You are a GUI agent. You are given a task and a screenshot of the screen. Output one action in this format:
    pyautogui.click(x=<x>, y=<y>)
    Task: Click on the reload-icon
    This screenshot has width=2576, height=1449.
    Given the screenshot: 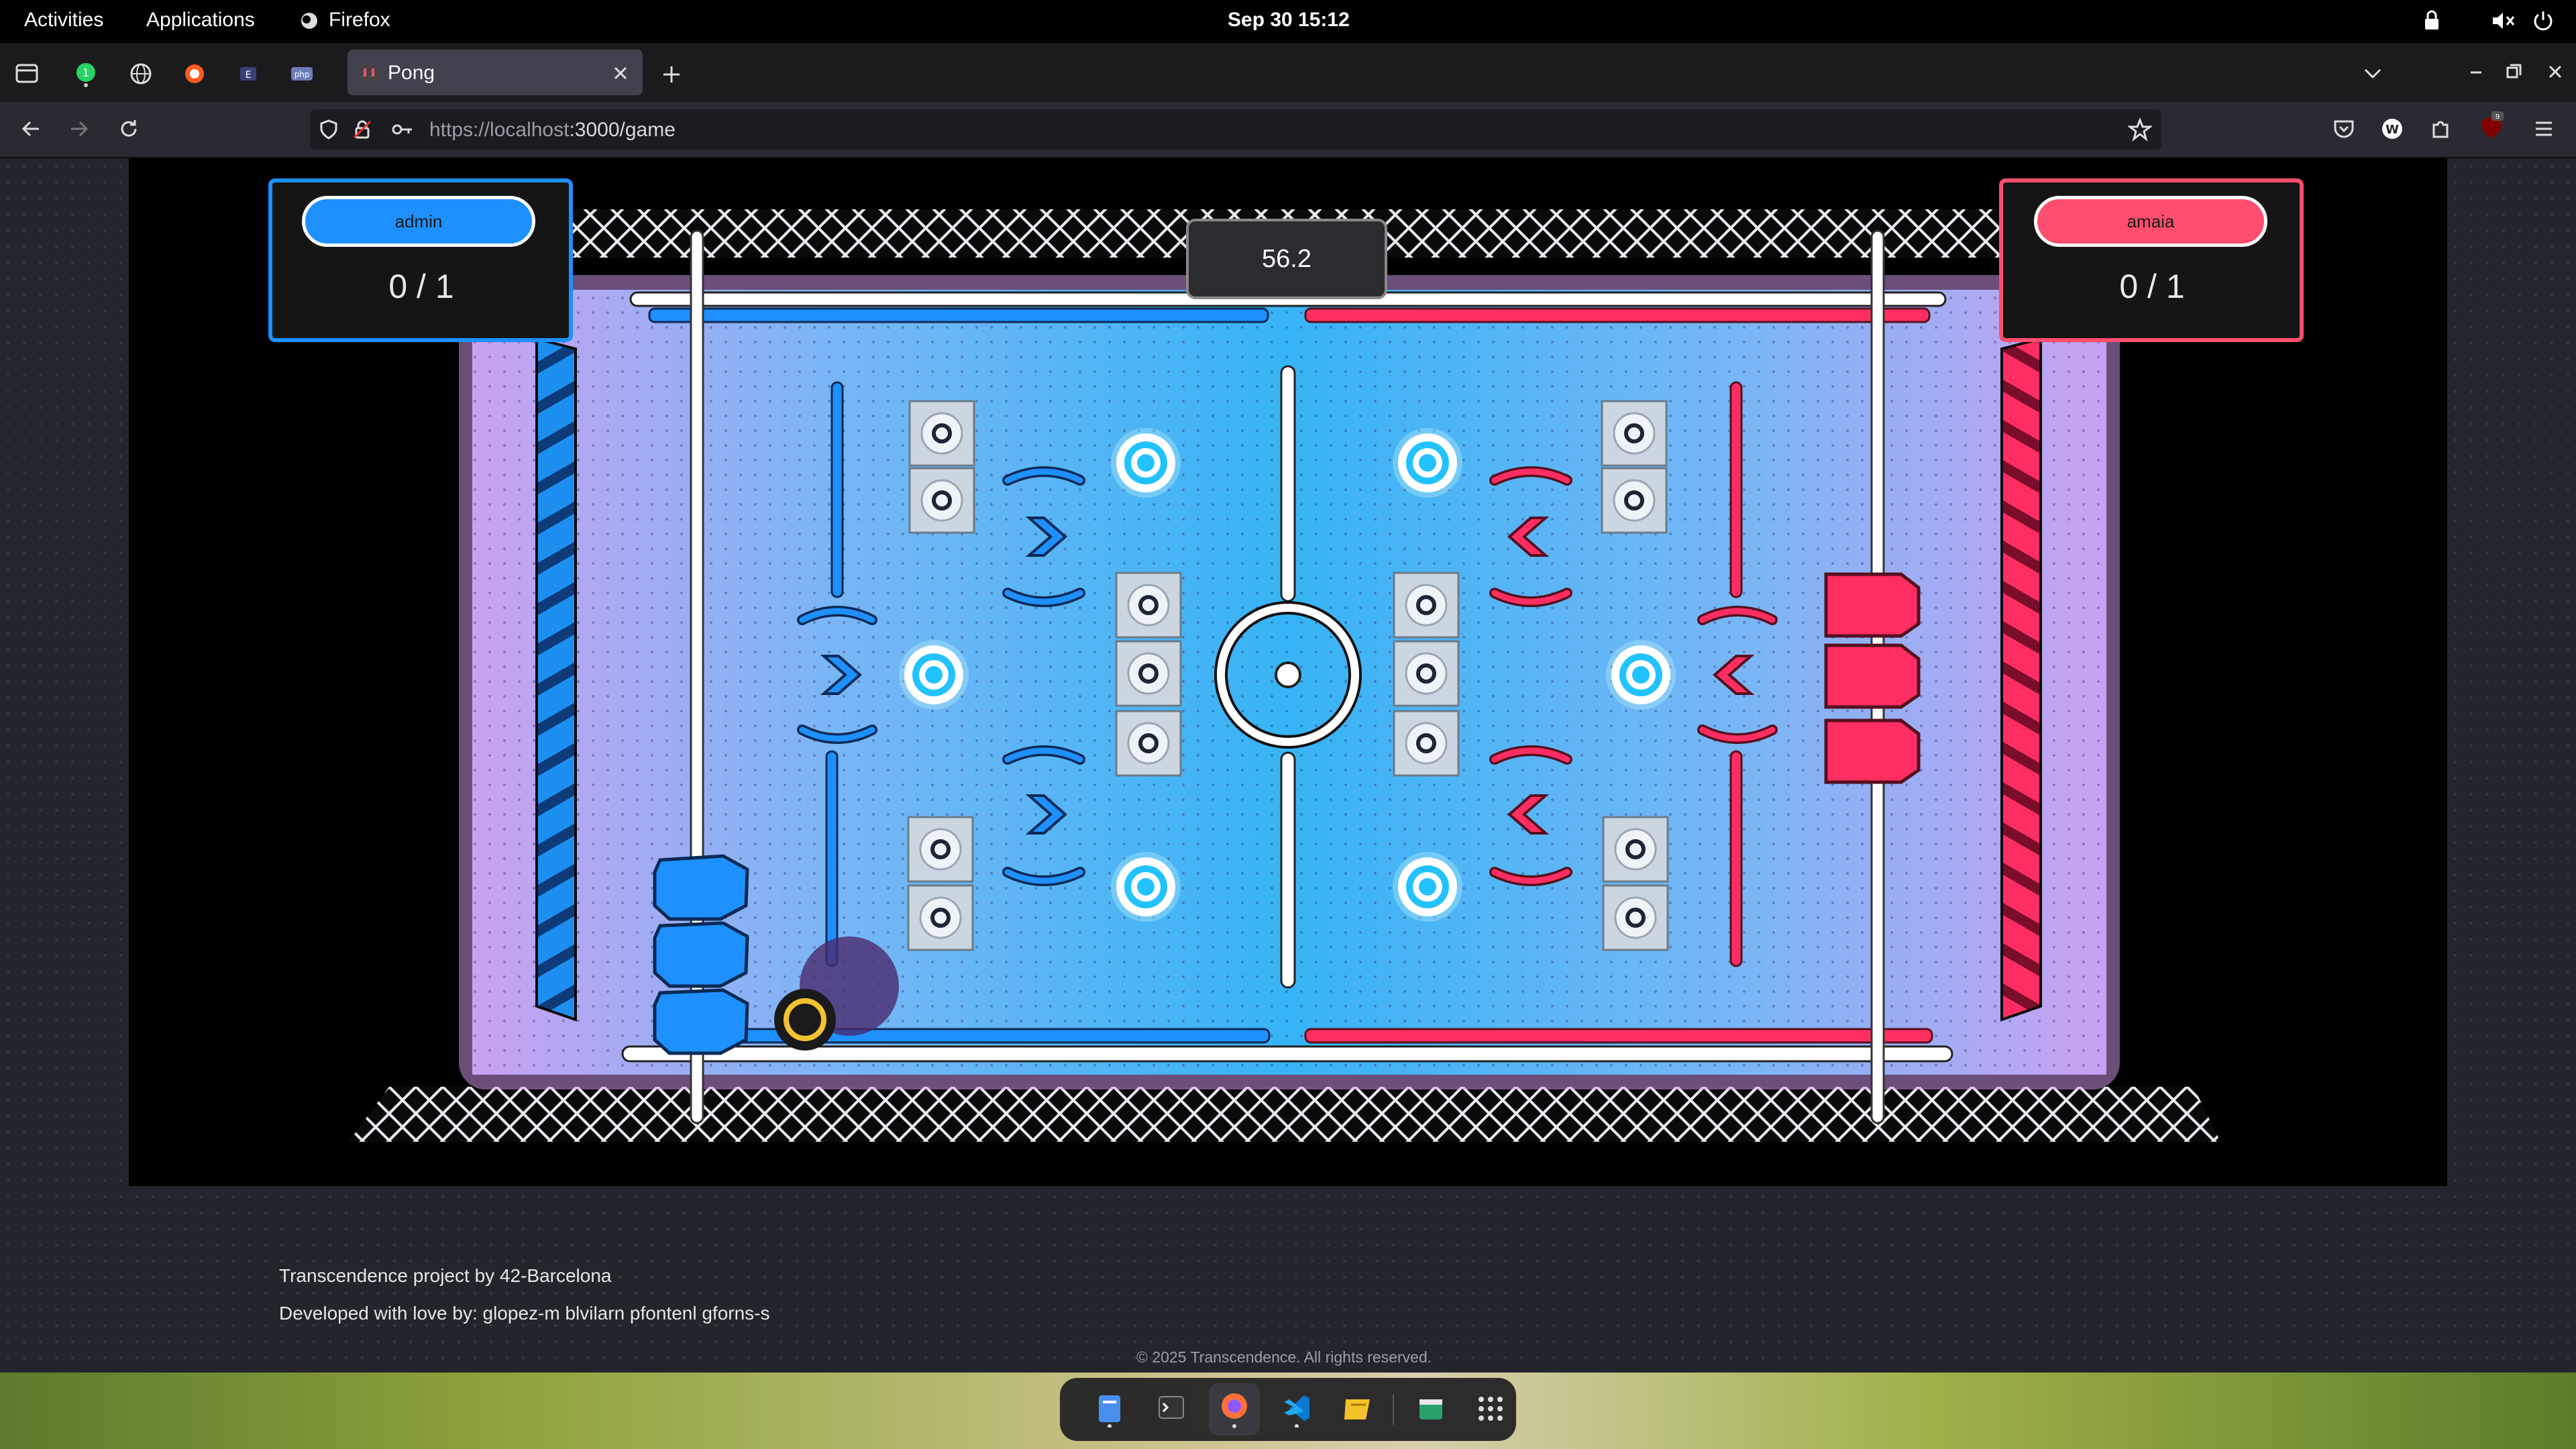 What is the action you would take?
    pyautogui.click(x=129, y=129)
    